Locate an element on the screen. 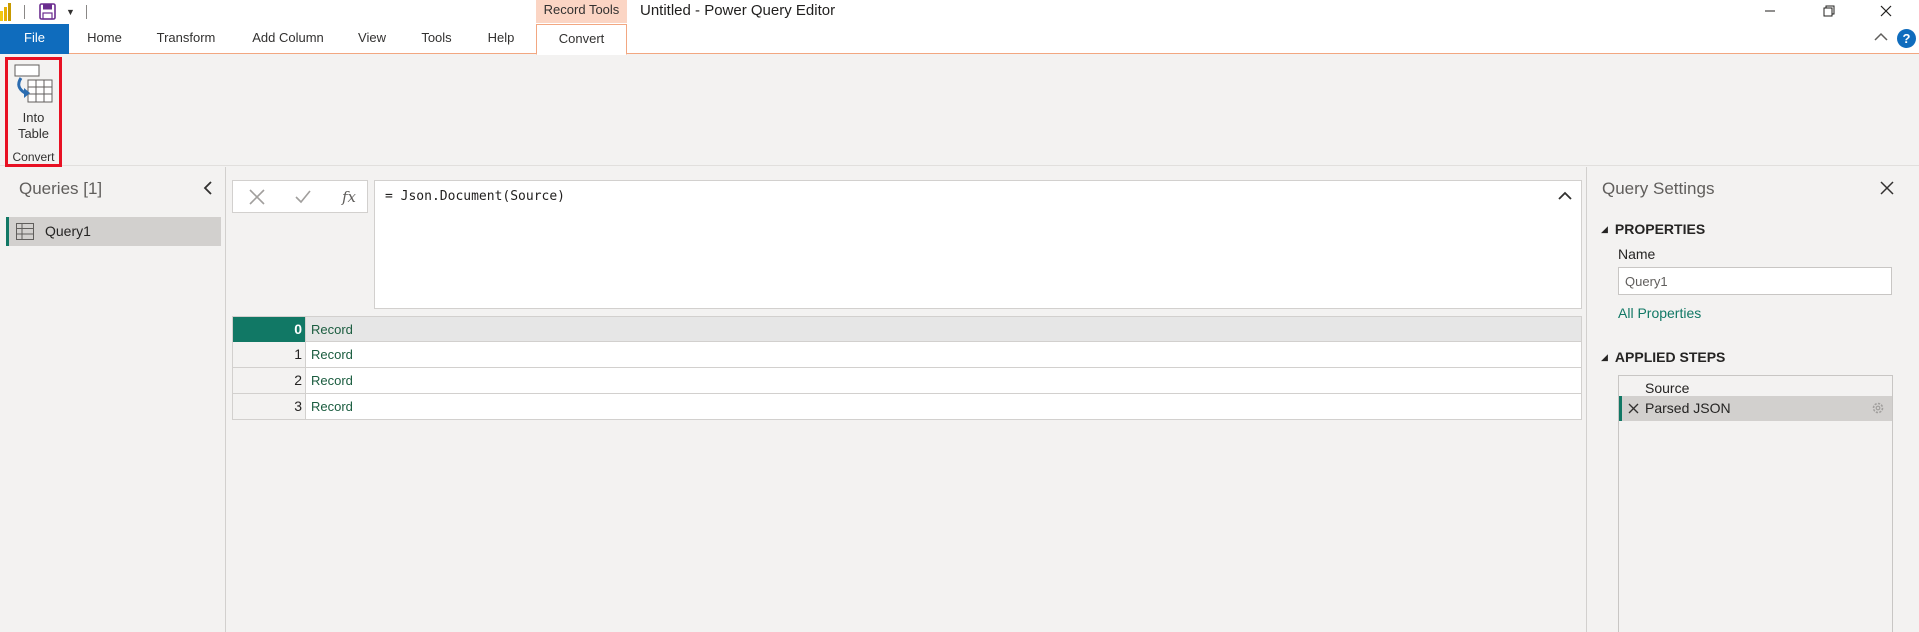  applied-steps-header-label: APPLIED STEPS is located at coordinates (1670, 357).